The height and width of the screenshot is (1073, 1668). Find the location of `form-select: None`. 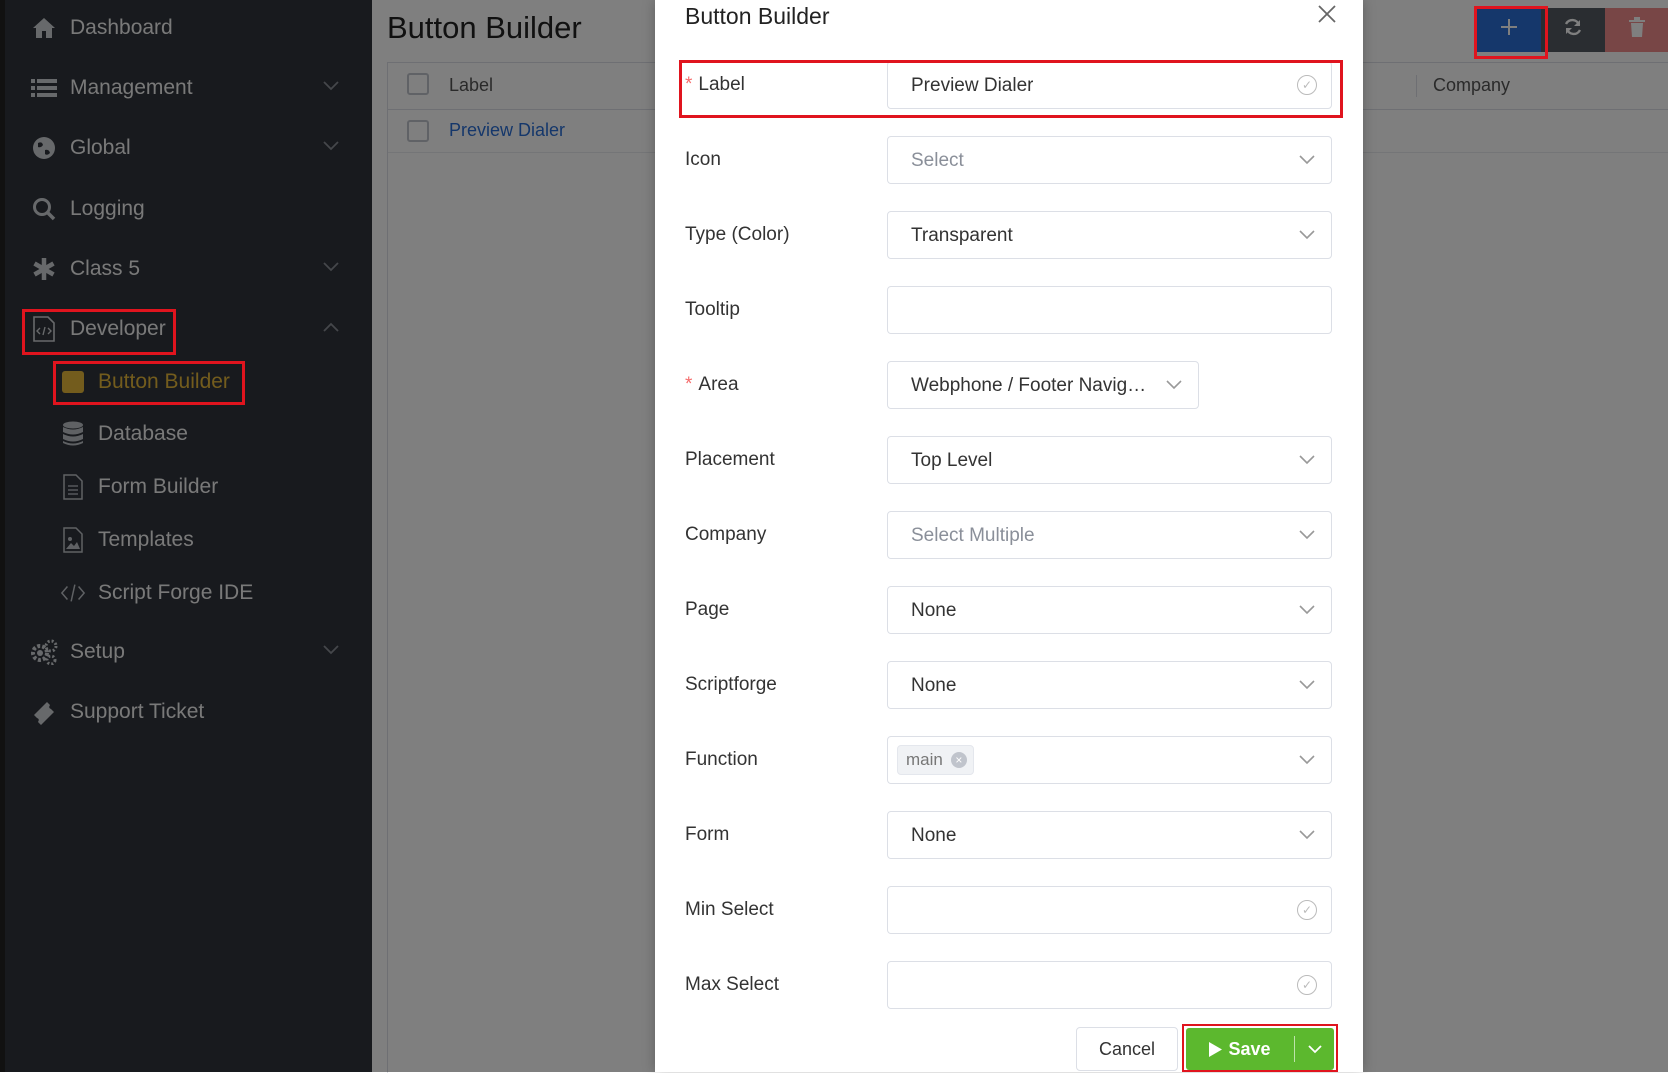

form-select: None is located at coordinates (1109, 835).